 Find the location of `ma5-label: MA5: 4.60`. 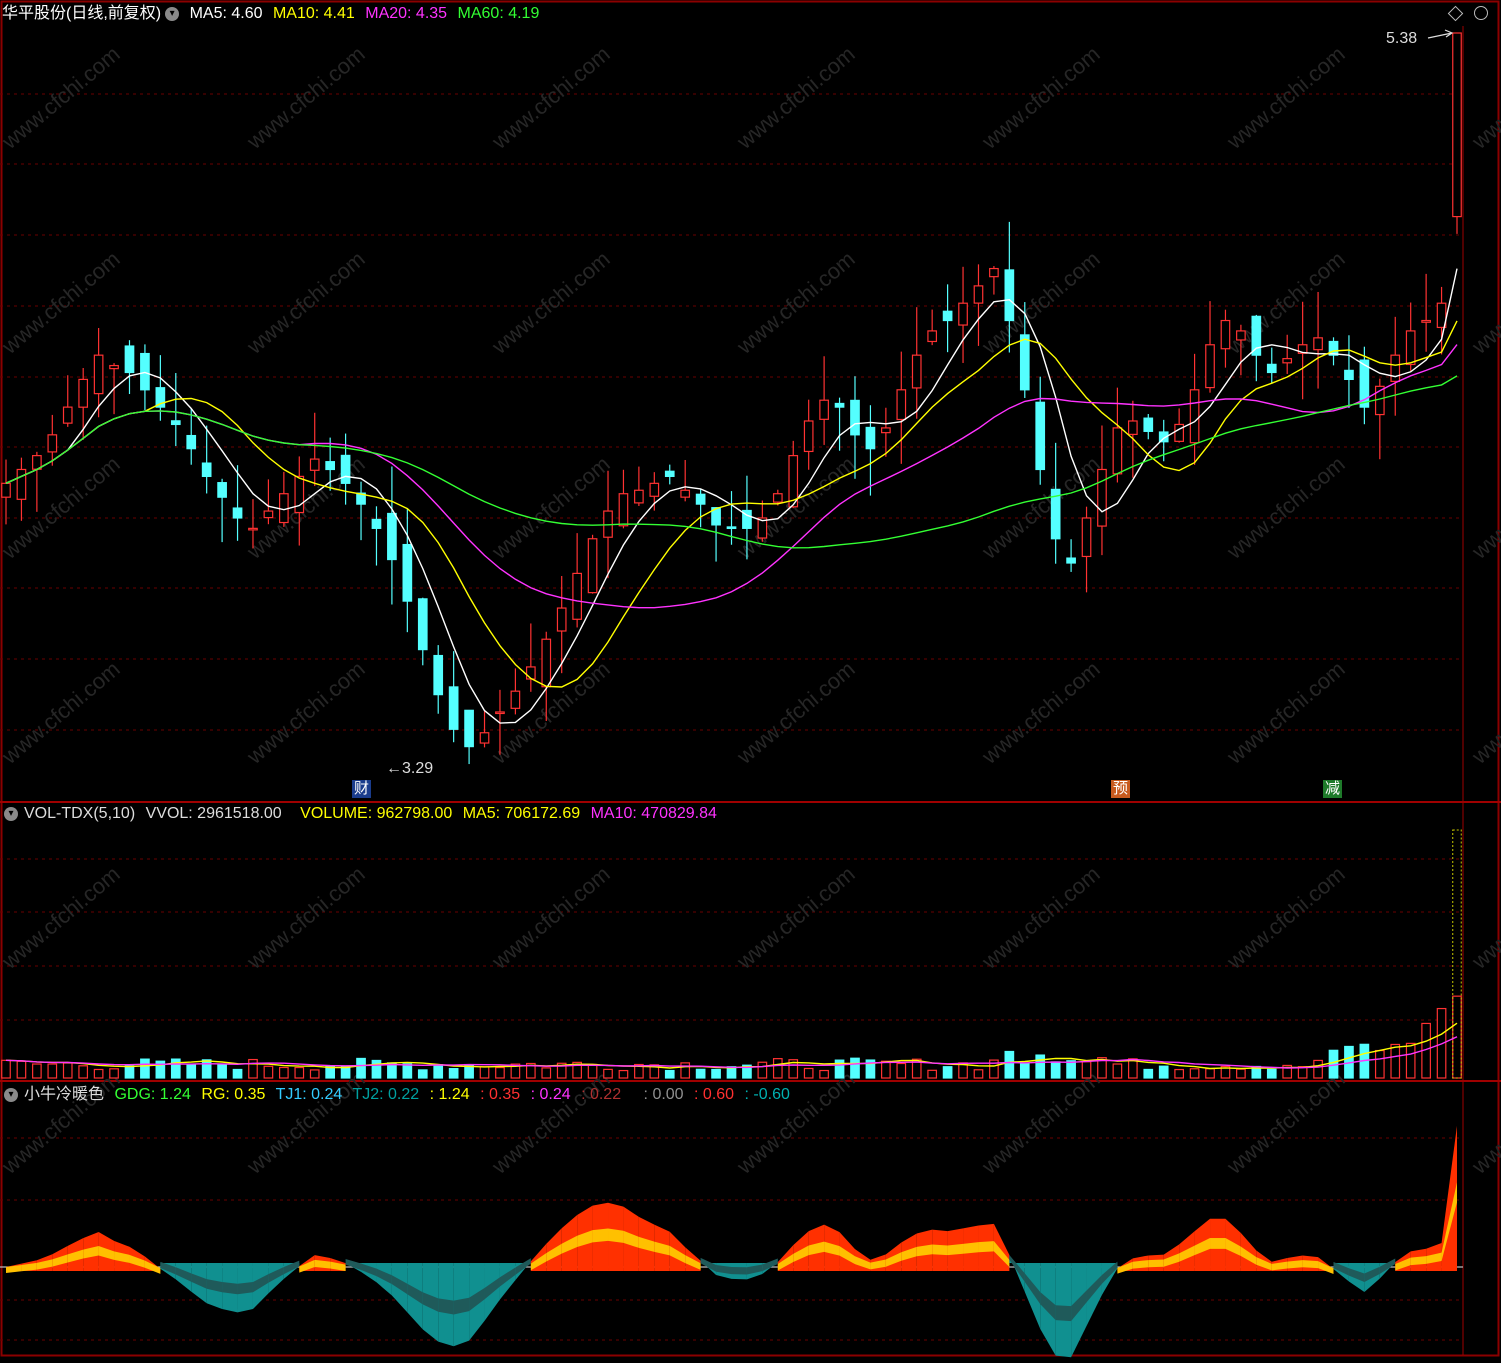

ma5-label: MA5: 4.60 is located at coordinates (226, 13).